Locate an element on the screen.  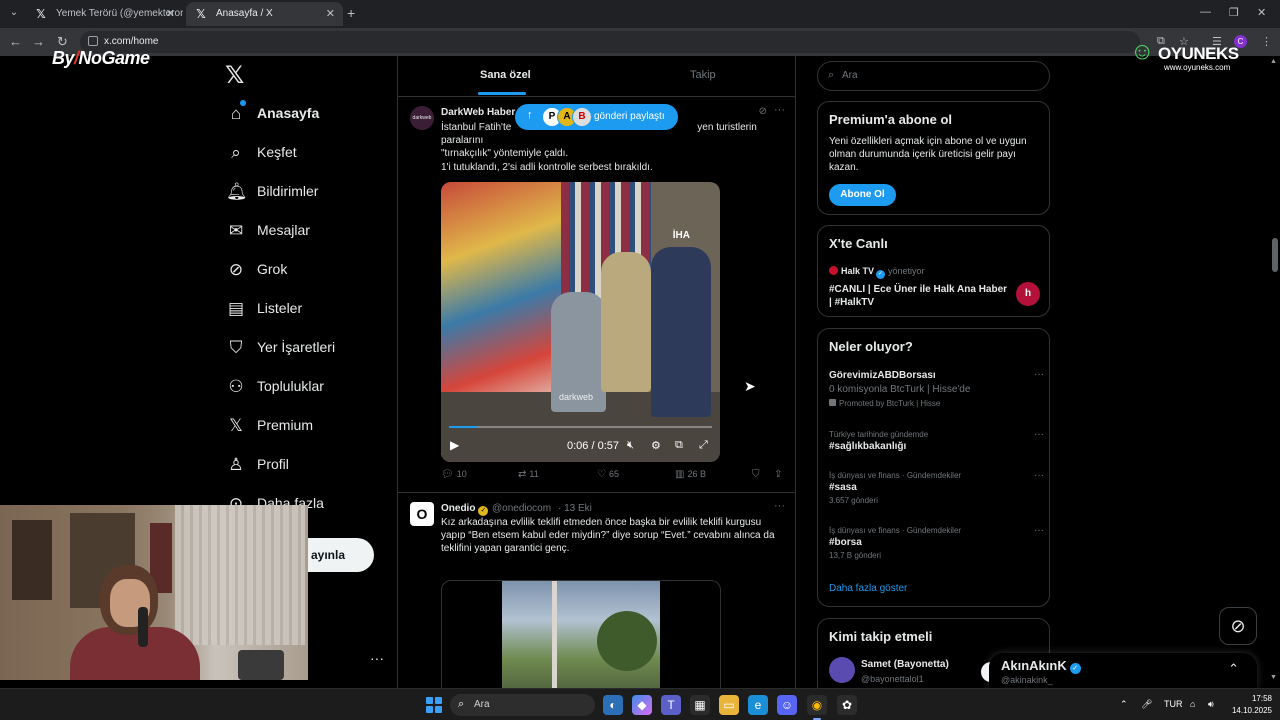
sidebar-item-grok: ⊘ Grok is located at coordinates (307, 271).